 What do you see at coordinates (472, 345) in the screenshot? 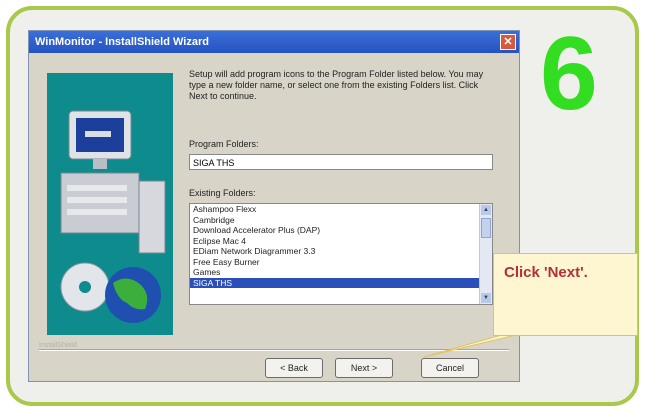
I see `callout-pointer` at bounding box center [472, 345].